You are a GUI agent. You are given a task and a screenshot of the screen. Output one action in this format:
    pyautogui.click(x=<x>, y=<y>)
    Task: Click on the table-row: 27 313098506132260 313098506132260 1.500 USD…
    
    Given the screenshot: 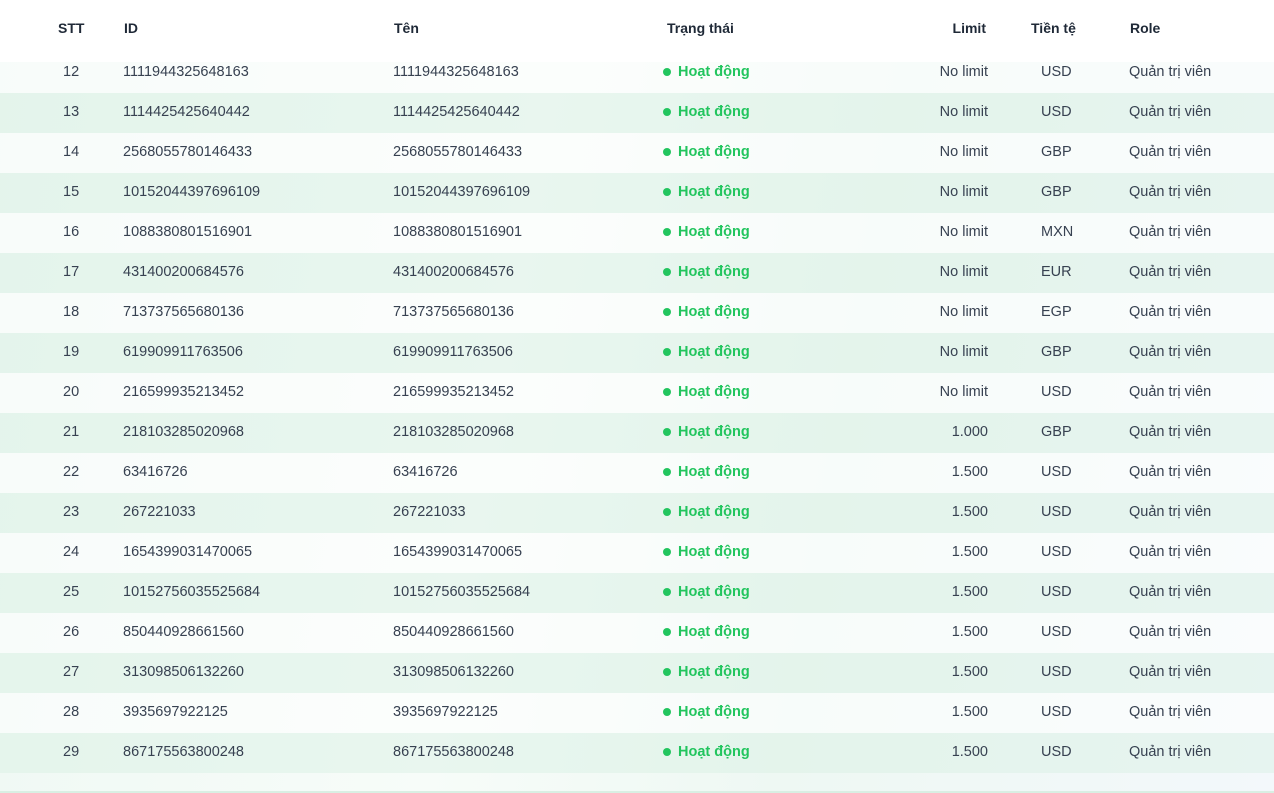 What is the action you would take?
    pyautogui.click(x=637, y=673)
    